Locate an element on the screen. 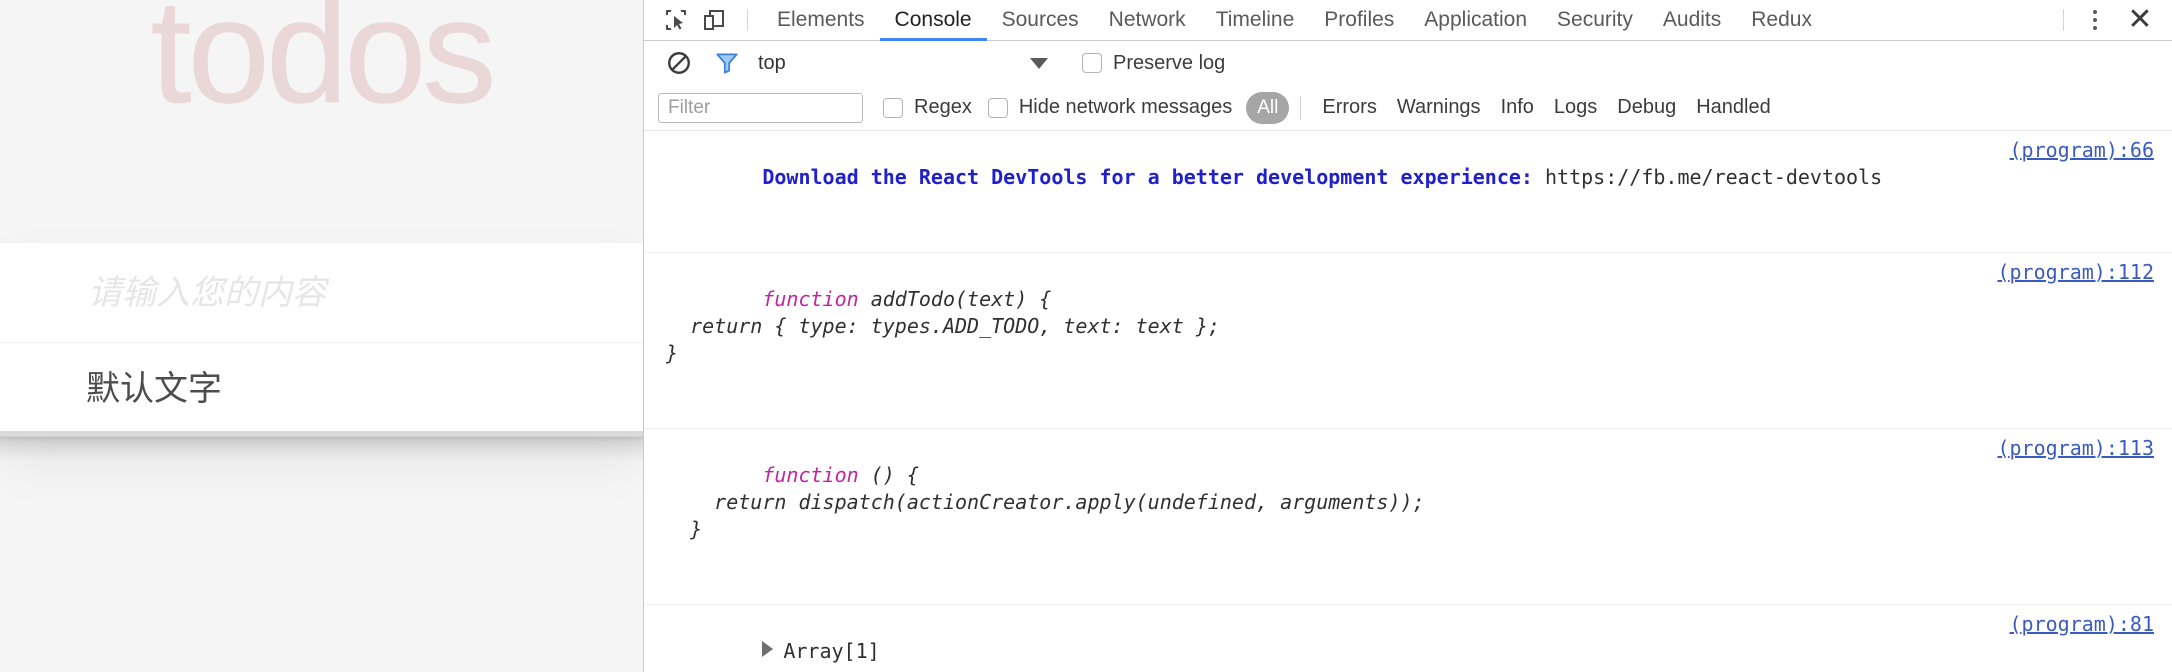 This screenshot has height=672, width=2172. execution-context-select: top is located at coordinates (903, 63).